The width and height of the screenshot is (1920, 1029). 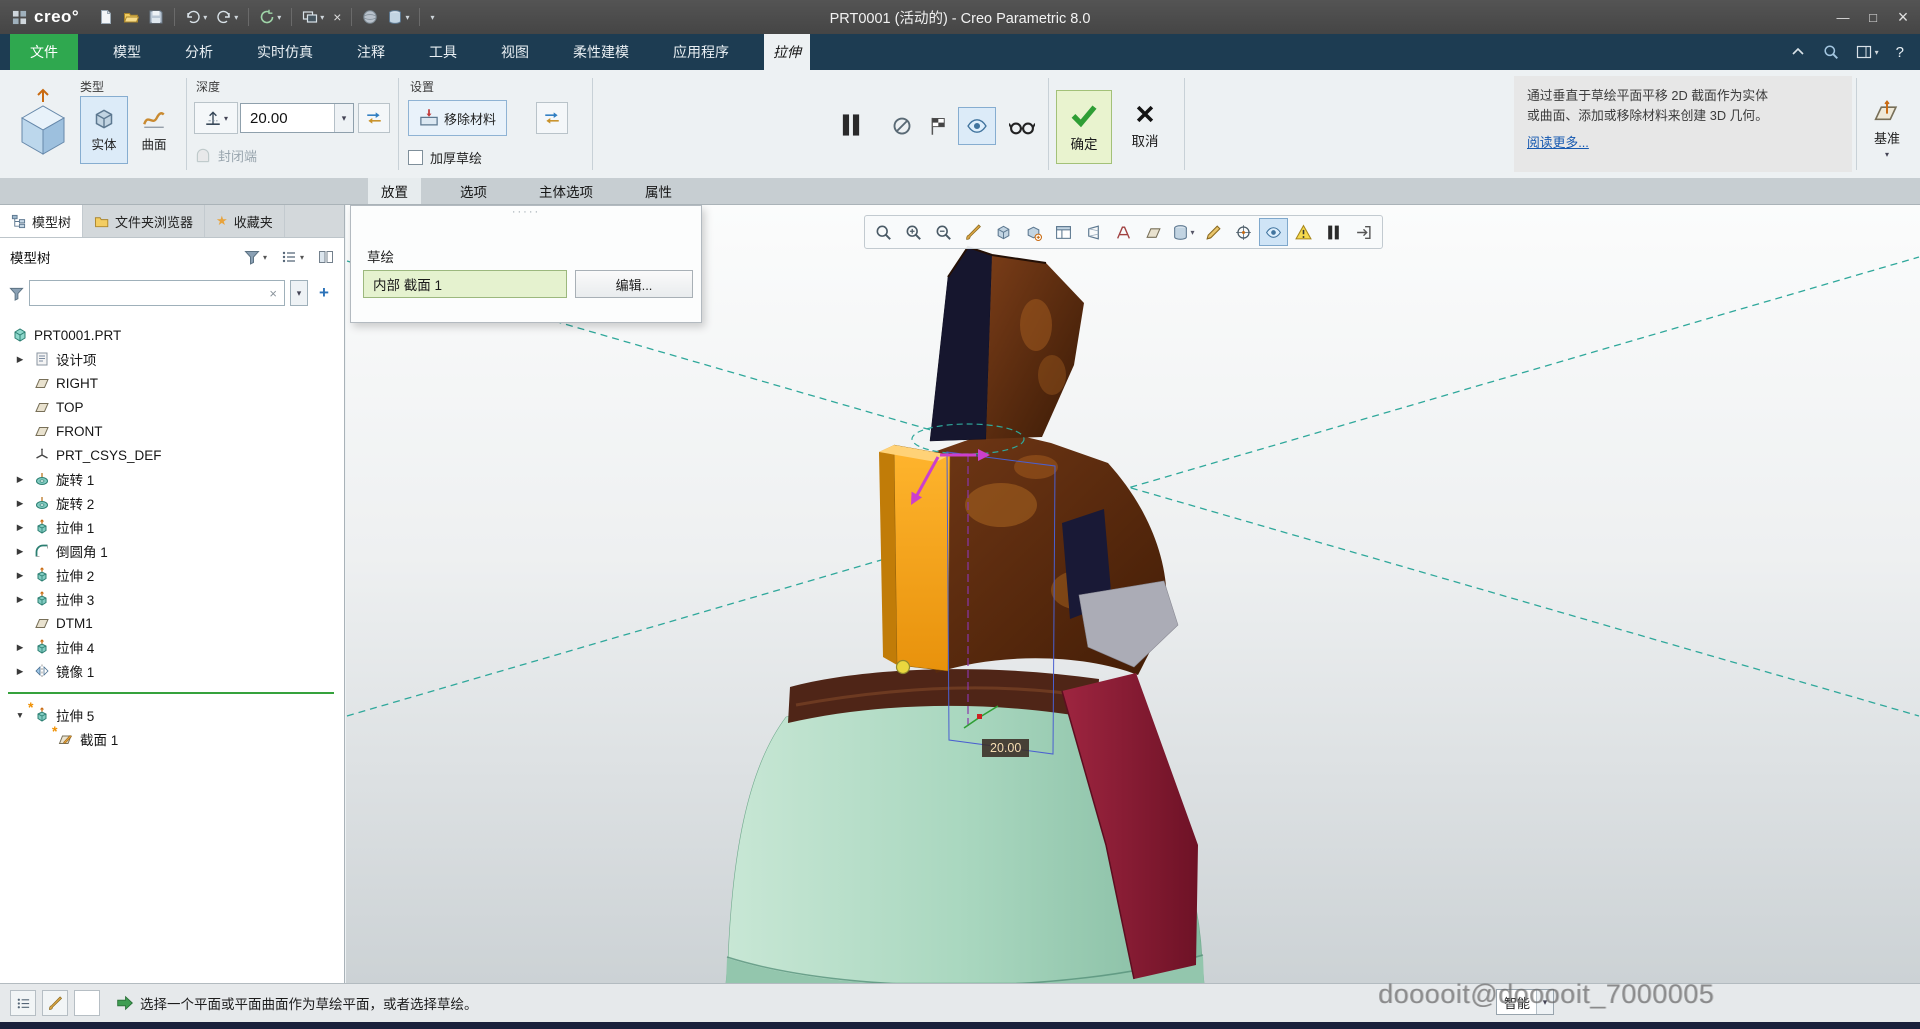 What do you see at coordinates (851, 125) in the screenshot?
I see `pause-feature-button` at bounding box center [851, 125].